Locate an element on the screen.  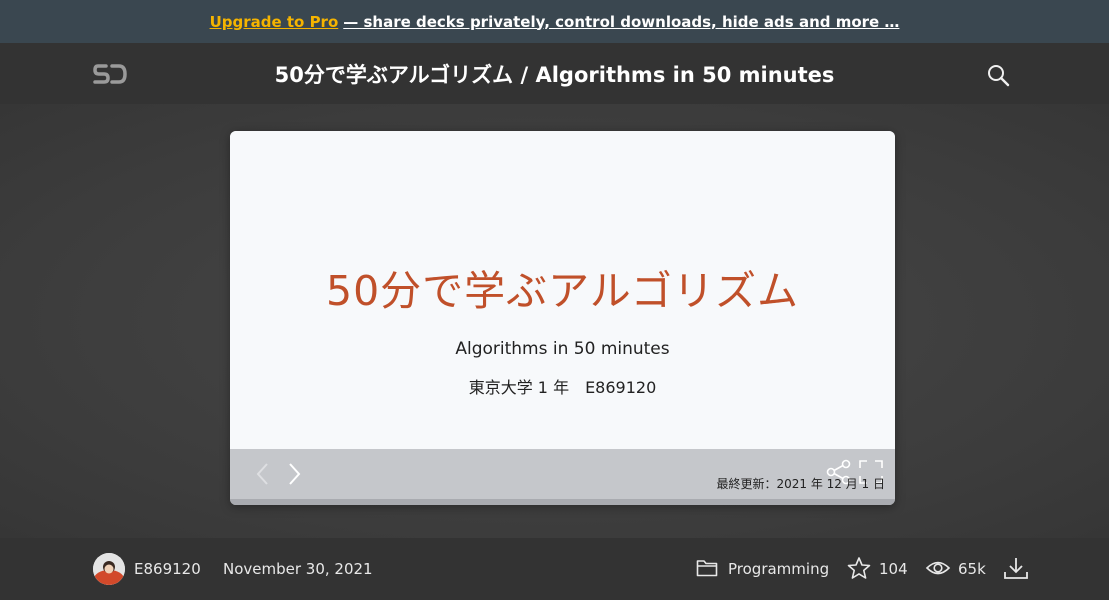
deck-title: 50分で学ぶアルゴリズム / Algorithms in 50 minutes is located at coordinates (554, 74).